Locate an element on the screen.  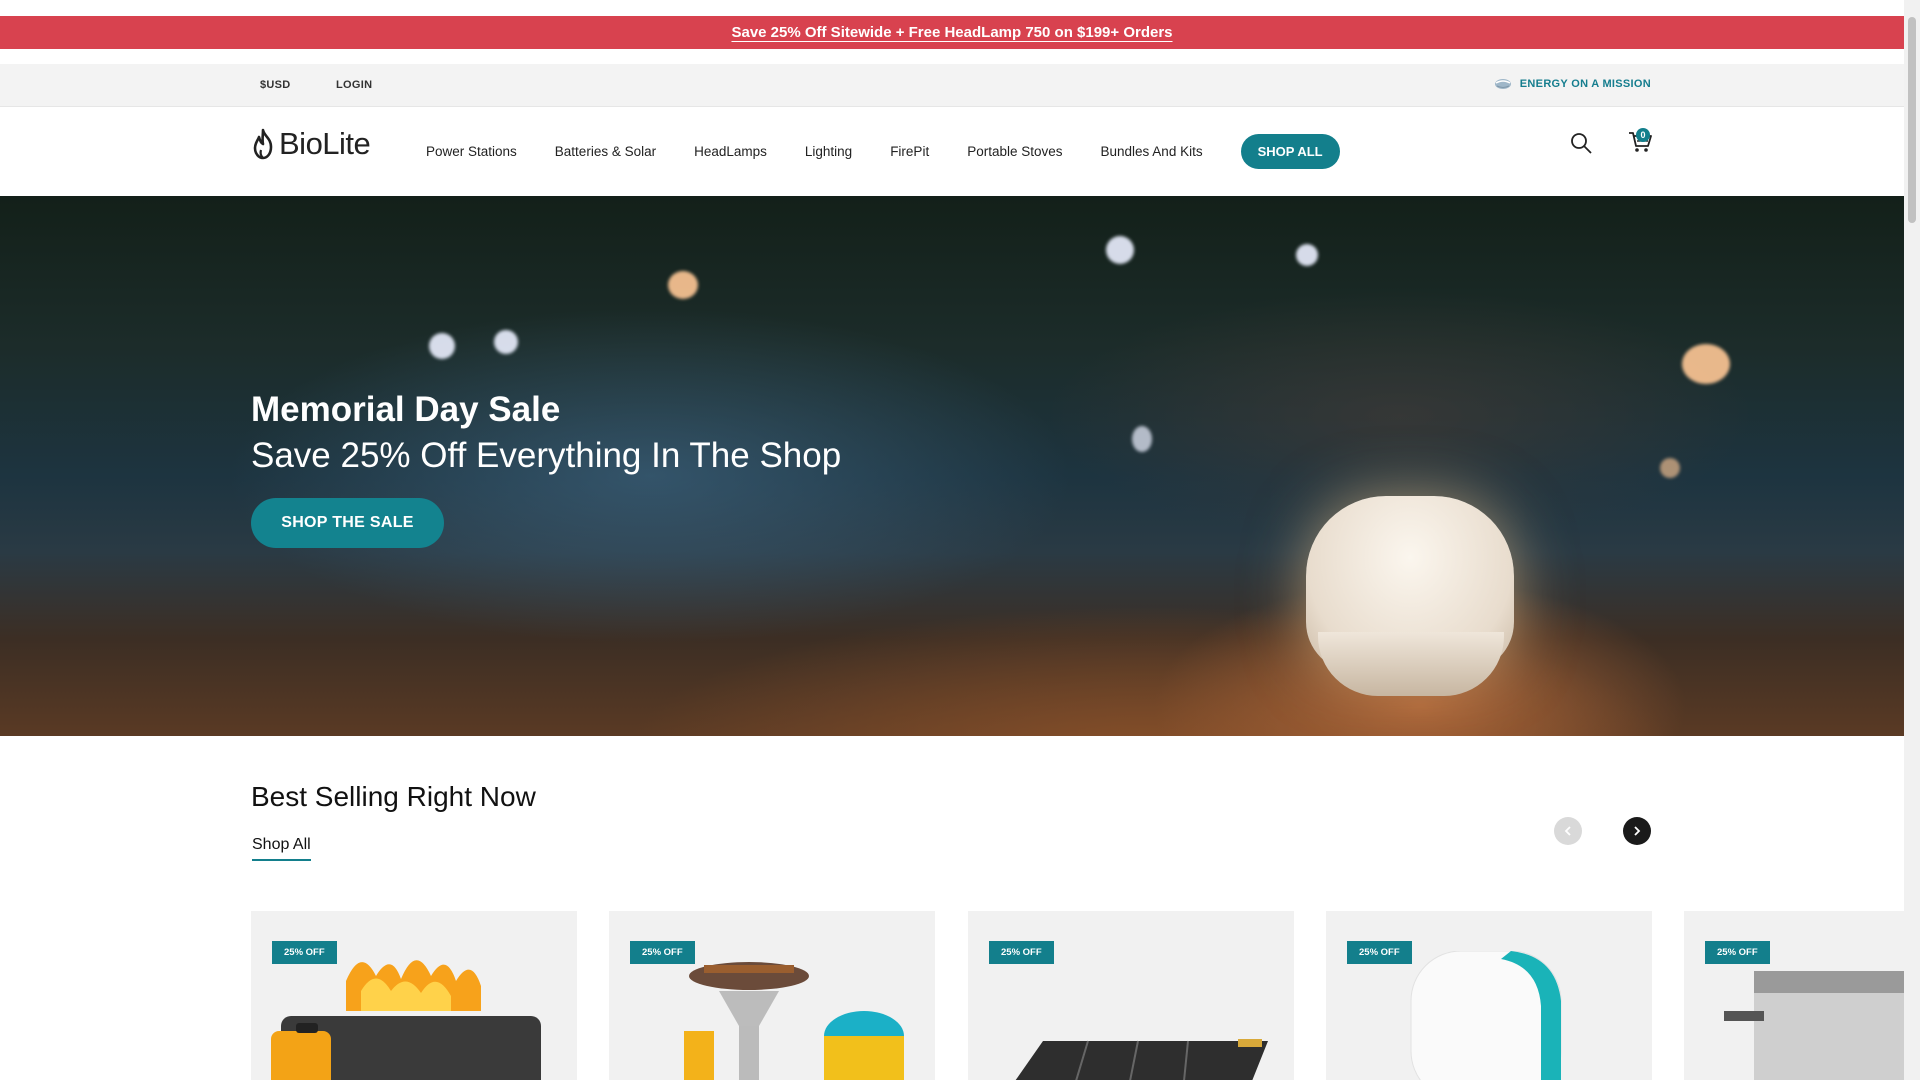
nav-portable-stoves: Portable Stoves is located at coordinates (1014, 151).